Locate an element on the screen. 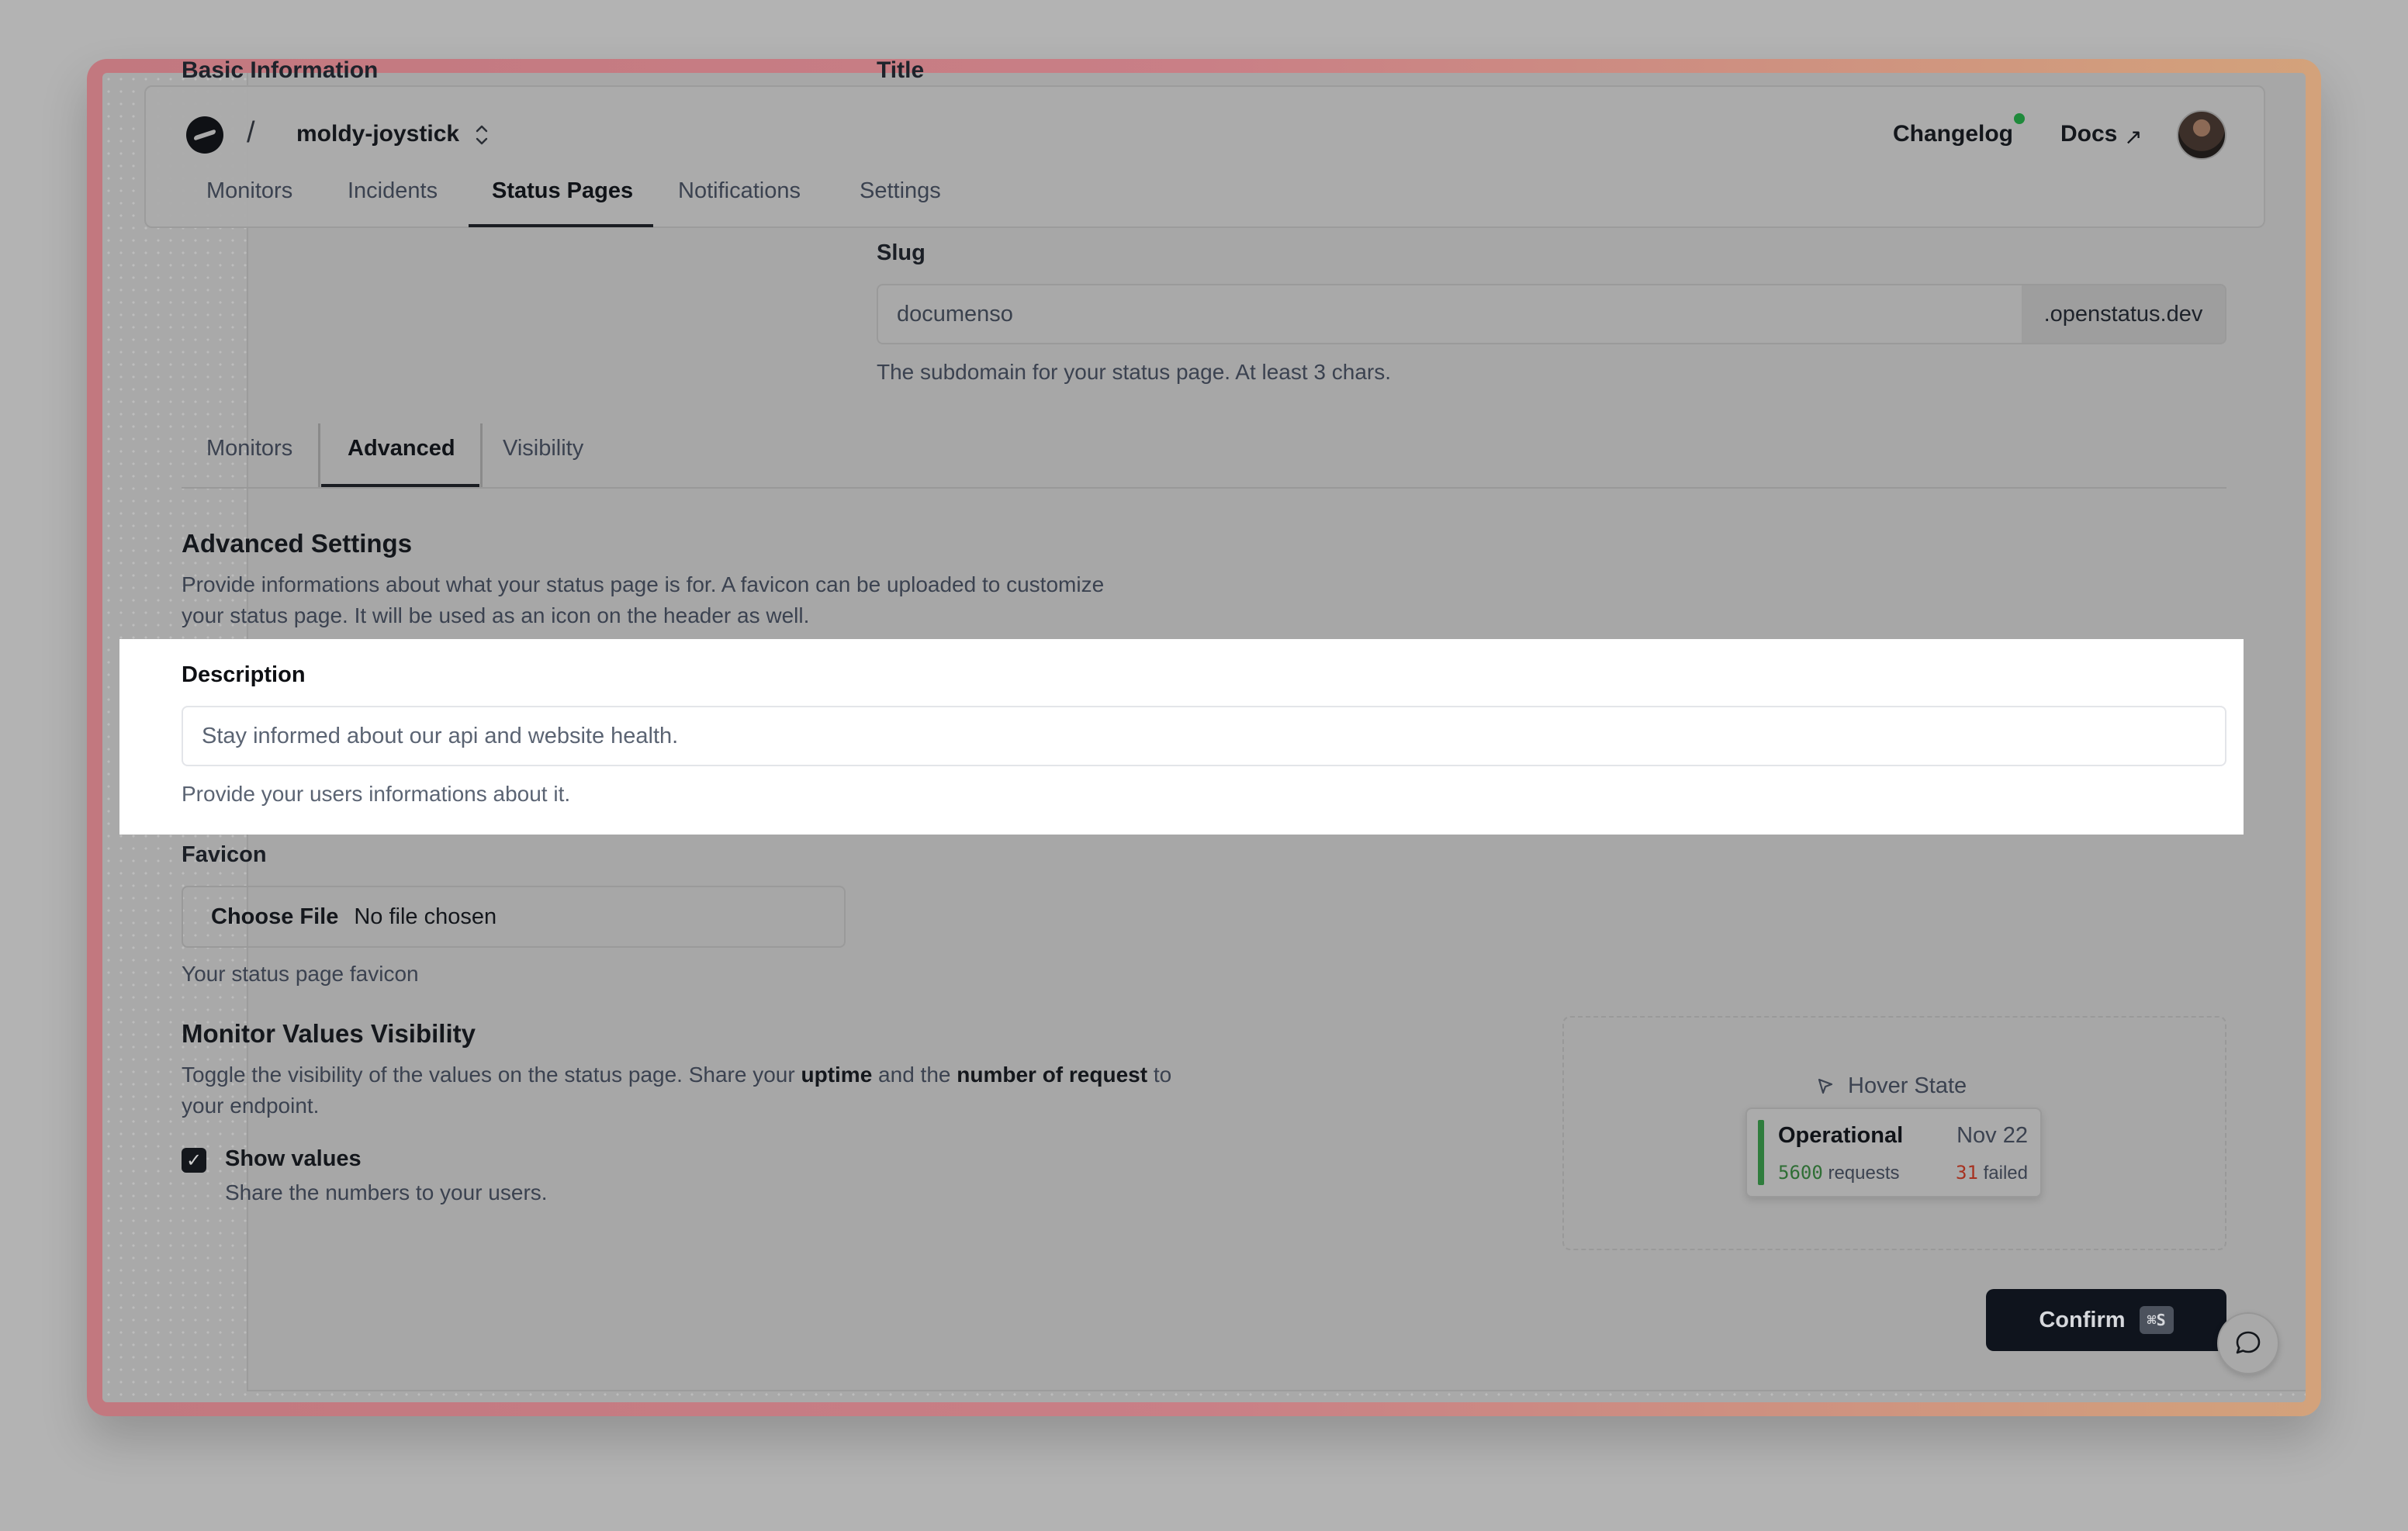 The width and height of the screenshot is (2408, 1531). nav-settings: Settings is located at coordinates (901, 191).